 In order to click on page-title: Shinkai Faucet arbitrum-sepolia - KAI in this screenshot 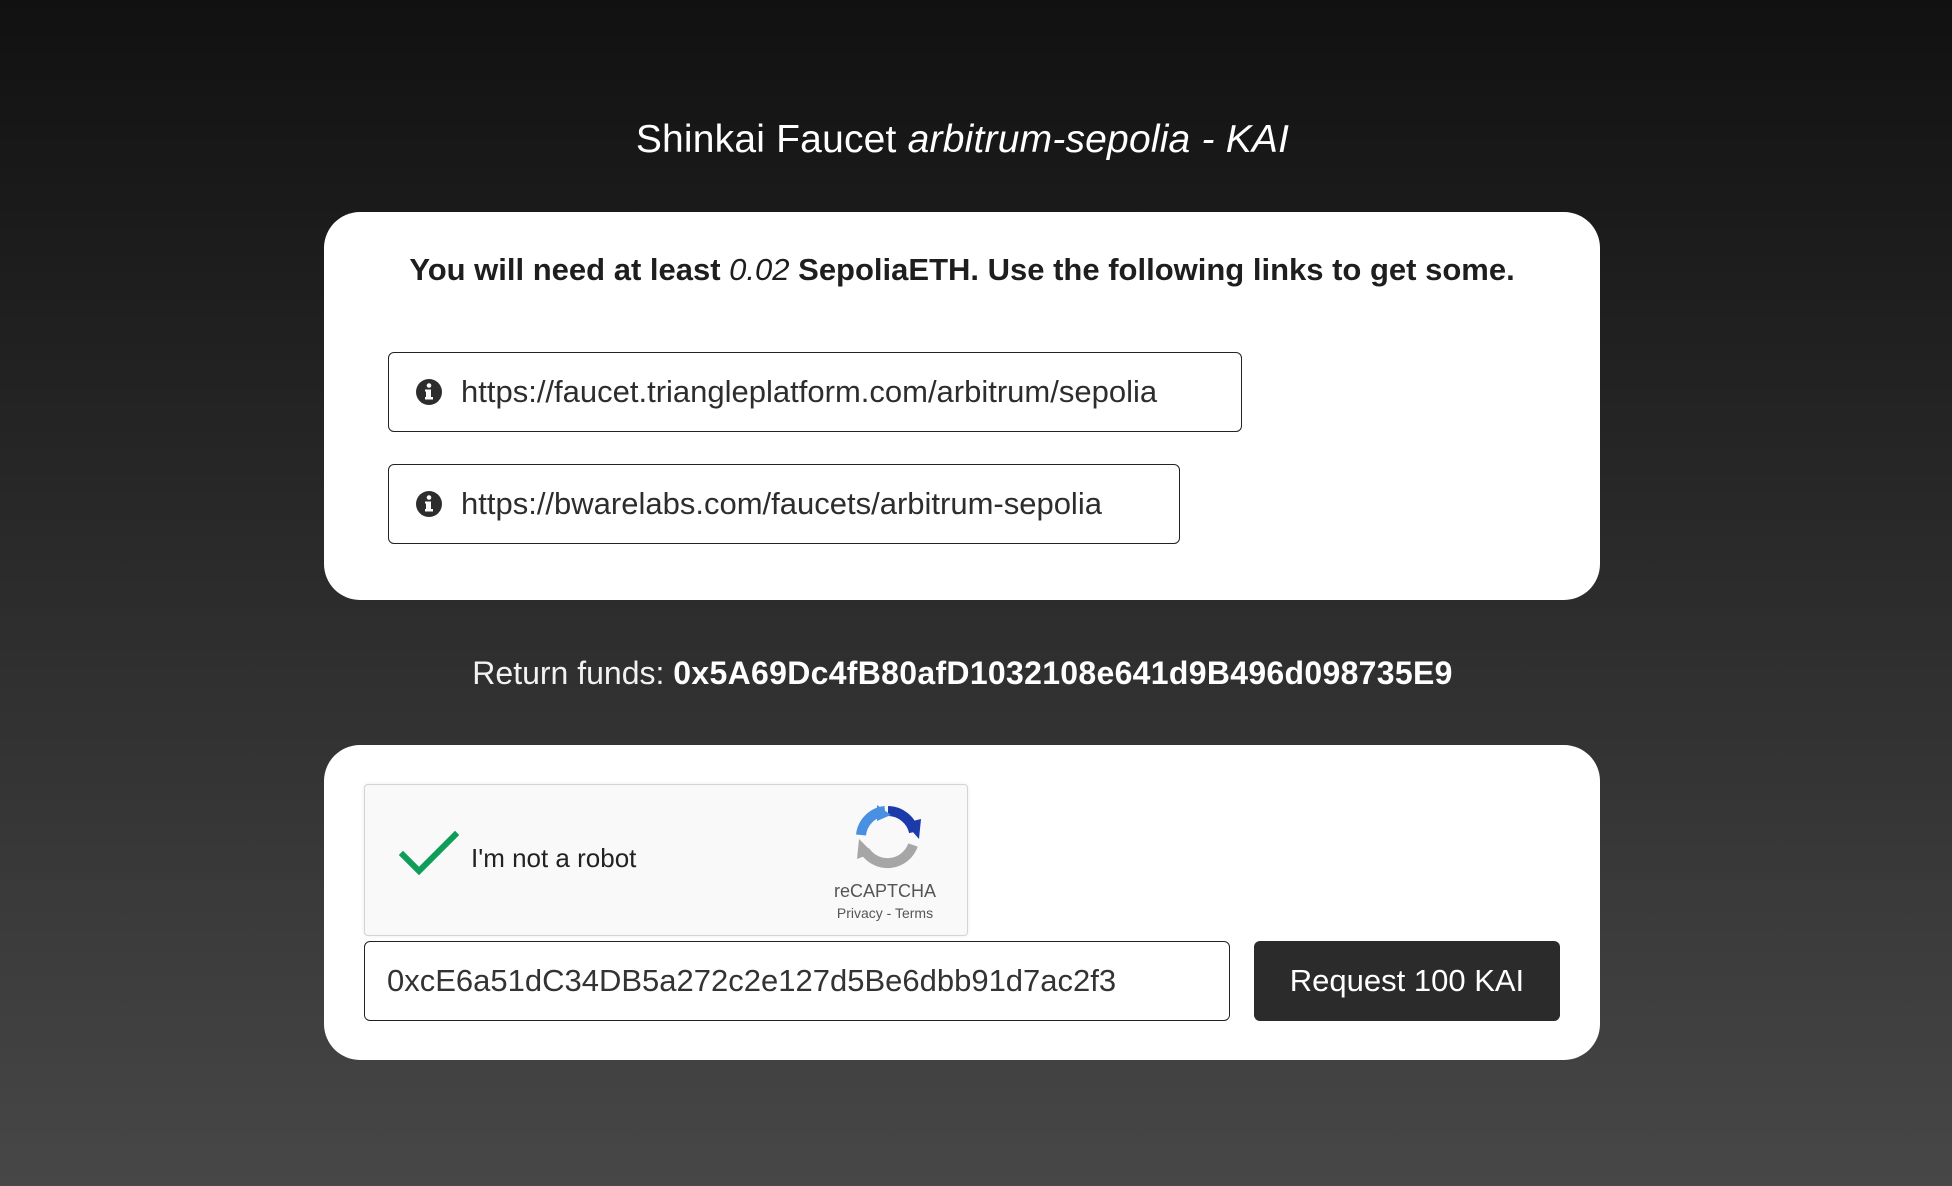, I will do `click(962, 140)`.